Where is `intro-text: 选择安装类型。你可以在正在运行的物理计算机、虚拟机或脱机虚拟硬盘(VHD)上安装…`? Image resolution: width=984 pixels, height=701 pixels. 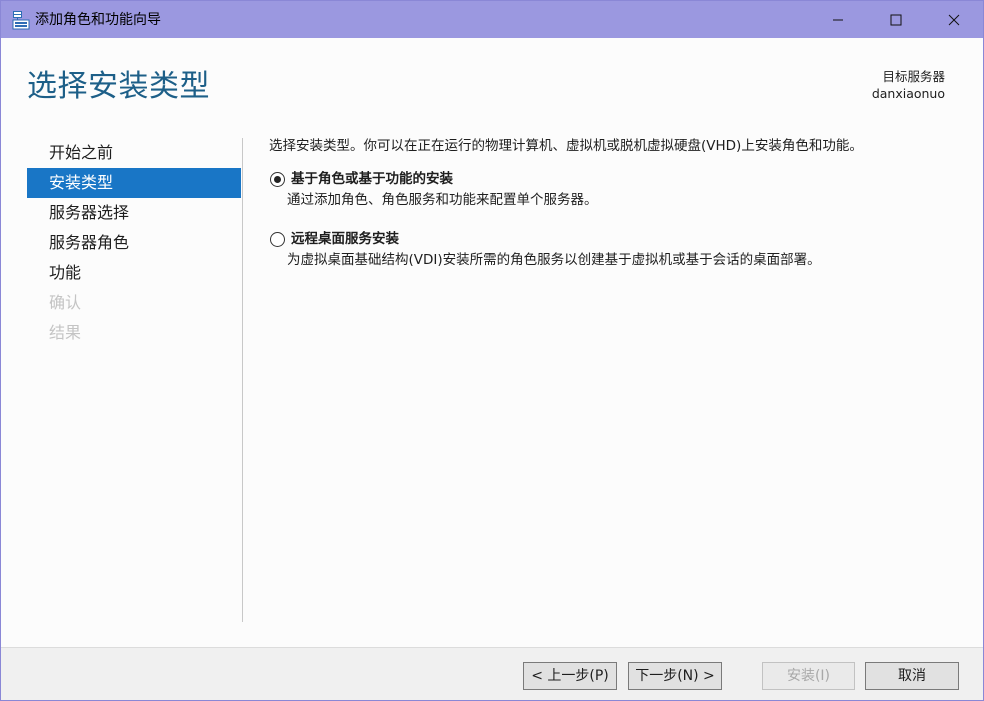 intro-text: 选择安装类型。你可以在正在运行的物理计算机、虚拟机或脱机虚拟硬盘(VHD)上安装… is located at coordinates (566, 146).